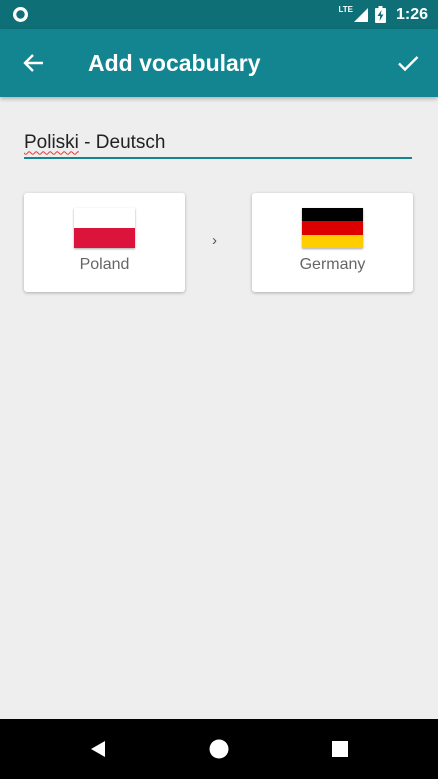  I want to click on signal-icon, so click(360, 14).